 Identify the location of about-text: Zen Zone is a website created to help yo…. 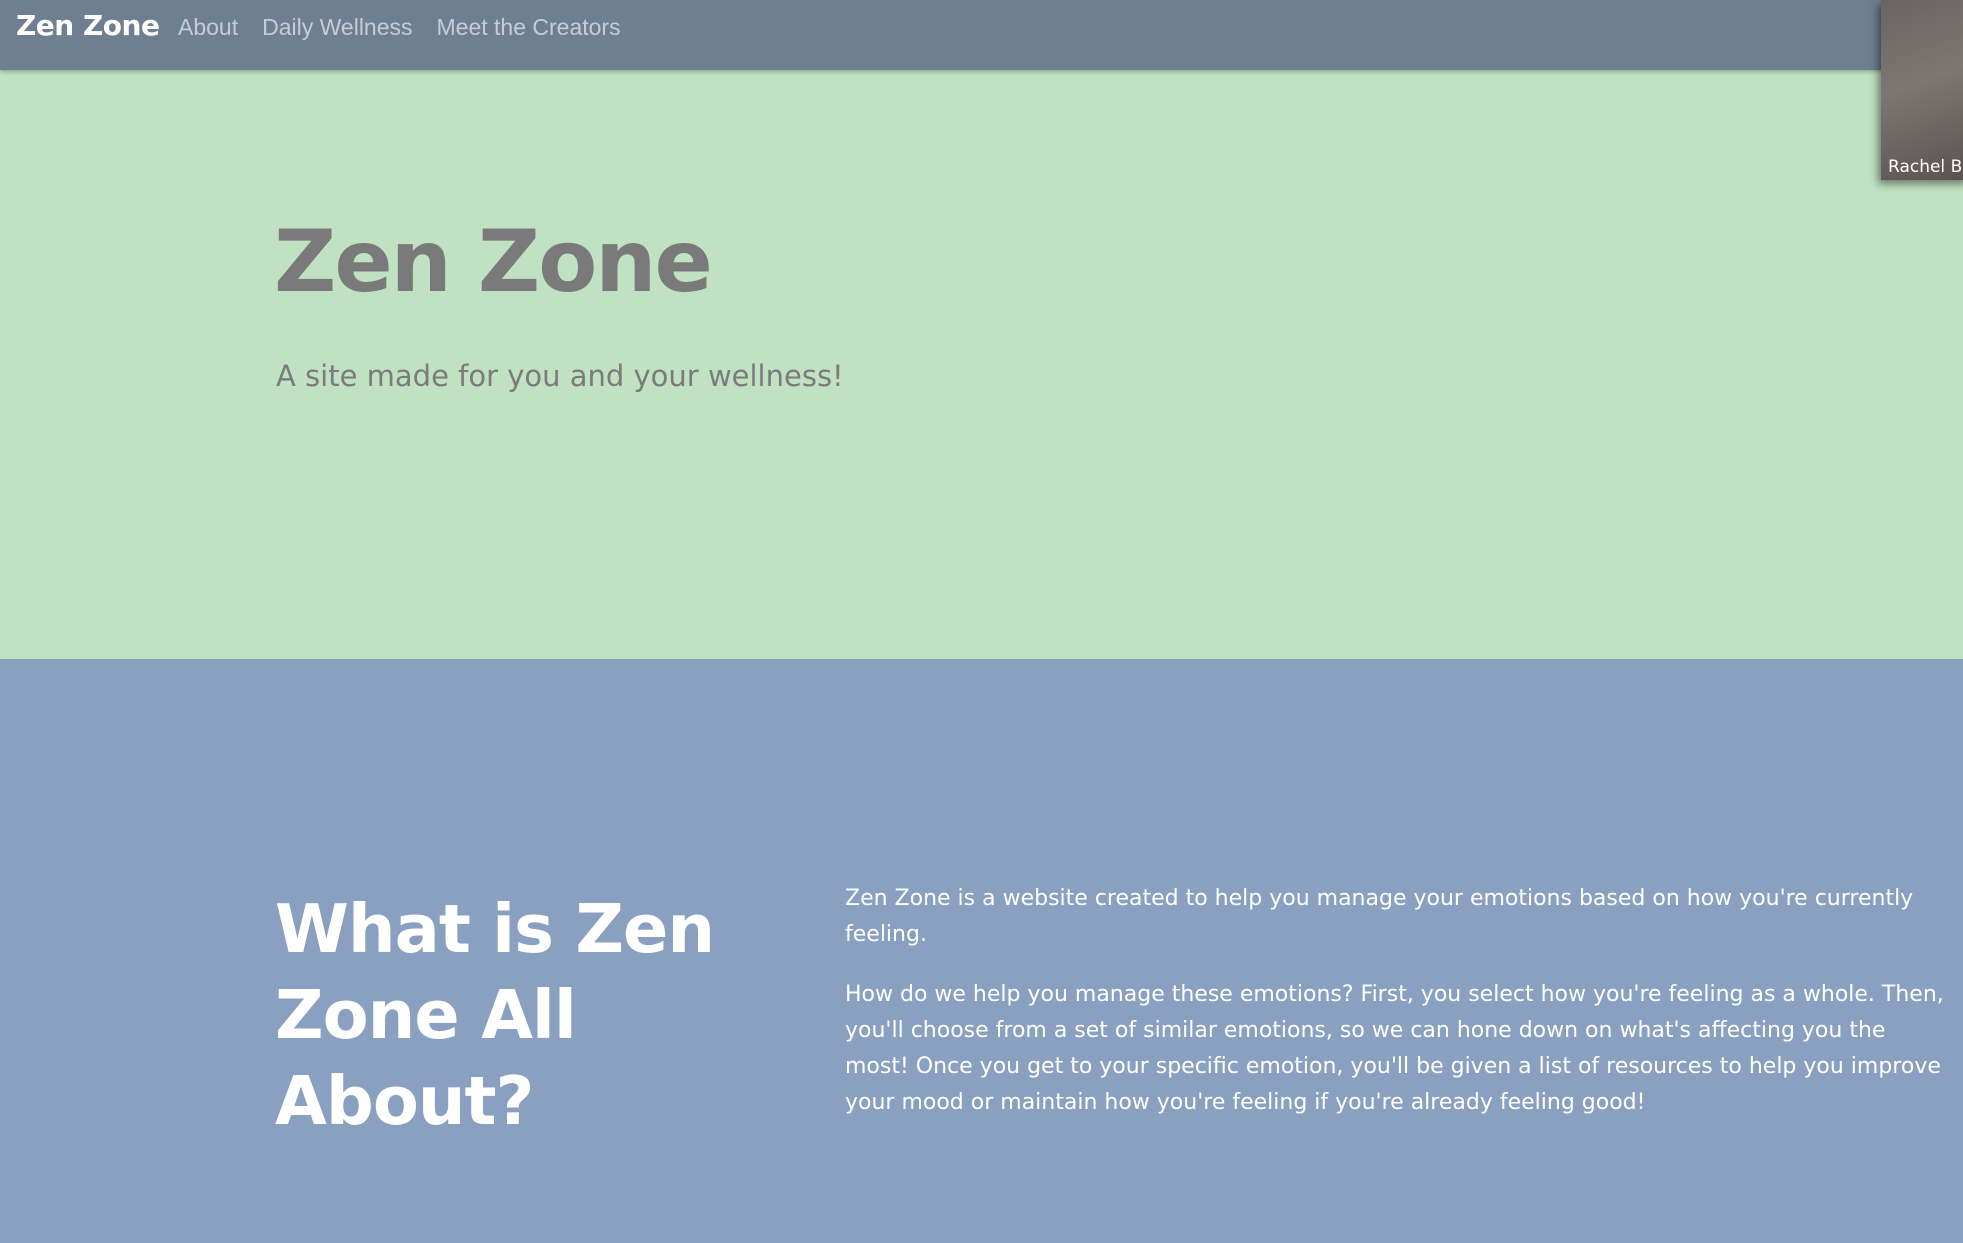
(1395, 1013).